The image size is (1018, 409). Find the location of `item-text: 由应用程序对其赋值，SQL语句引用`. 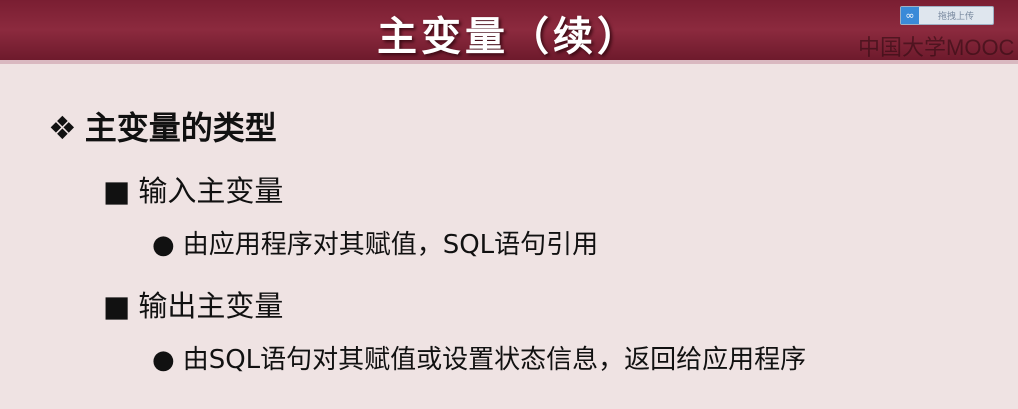

item-text: 由应用程序对其赋值，SQL语句引用 is located at coordinates (390, 245).